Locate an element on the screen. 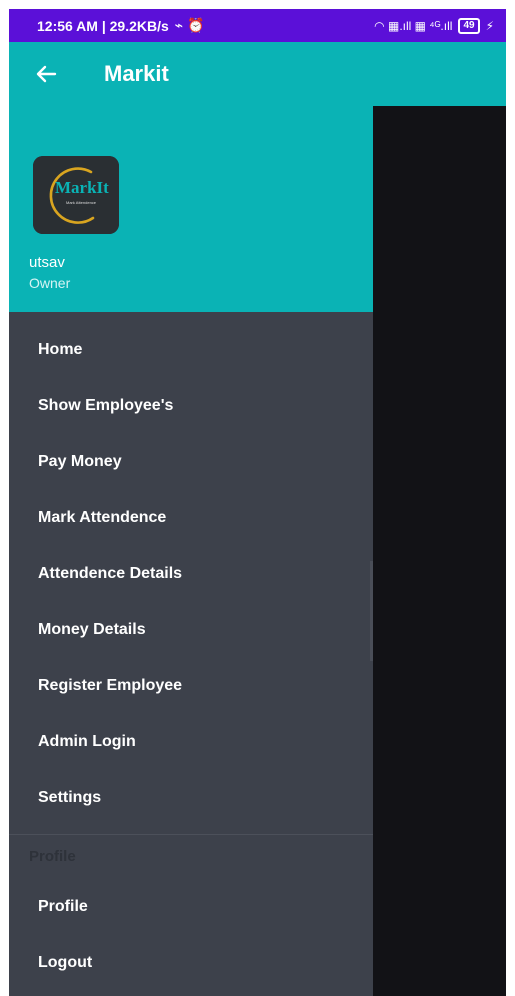 The image size is (515, 996). app-logo: MarkIt Mark Attendence is located at coordinates (76, 195).